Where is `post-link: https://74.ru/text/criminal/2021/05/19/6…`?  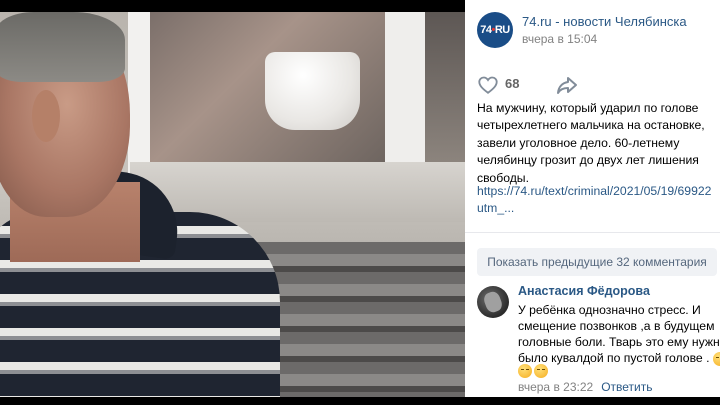
post-link: https://74.ru/text/criminal/2021/05/19/6… is located at coordinates (598, 200).